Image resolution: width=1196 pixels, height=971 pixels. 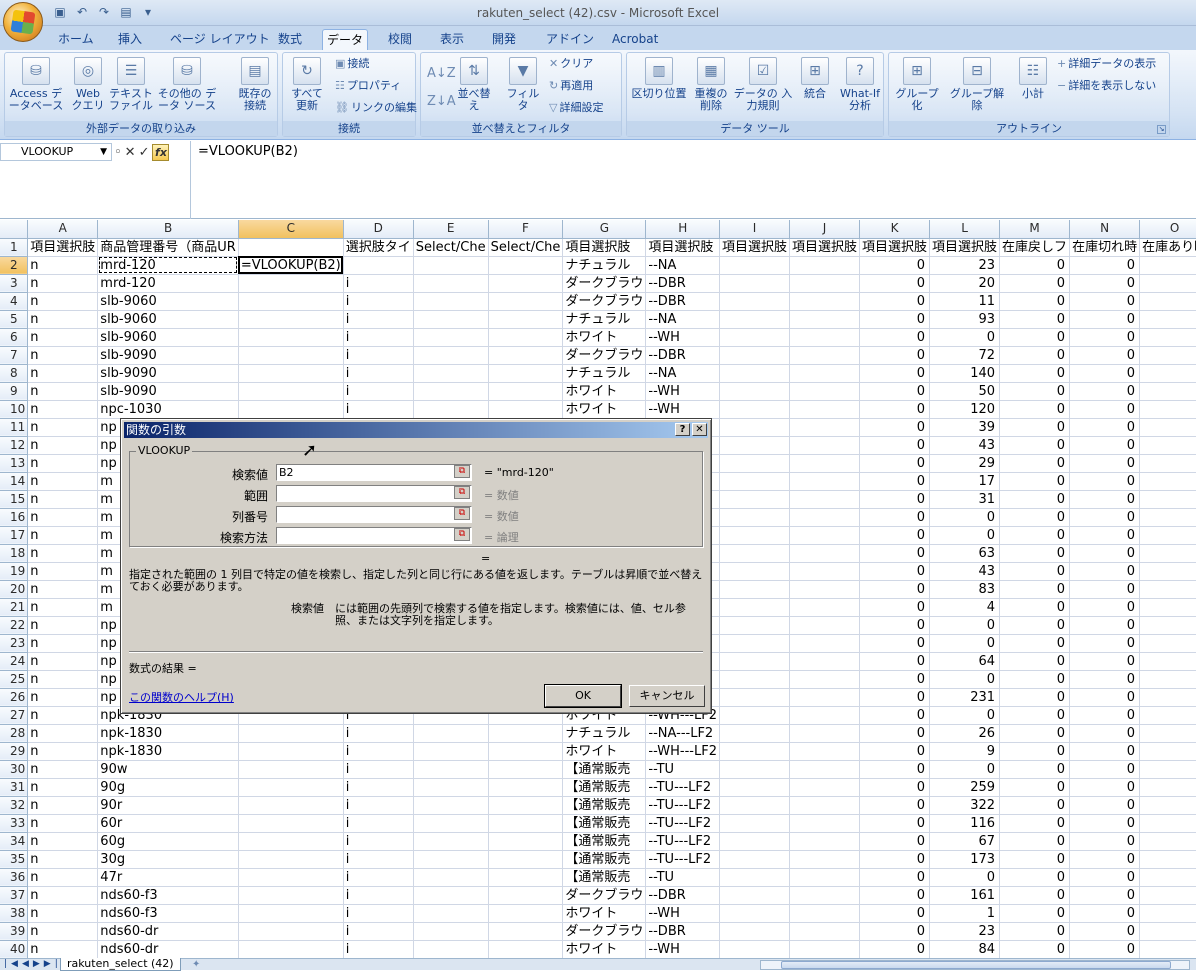 What do you see at coordinates (255, 84) in the screenshot?
I see `existing-connections-button: ▤ 既存の 接続` at bounding box center [255, 84].